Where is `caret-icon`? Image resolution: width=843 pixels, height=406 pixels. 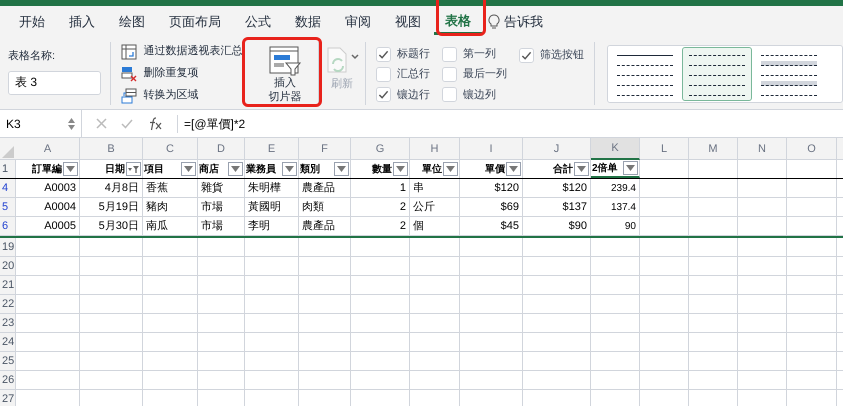 caret-icon is located at coordinates (355, 57).